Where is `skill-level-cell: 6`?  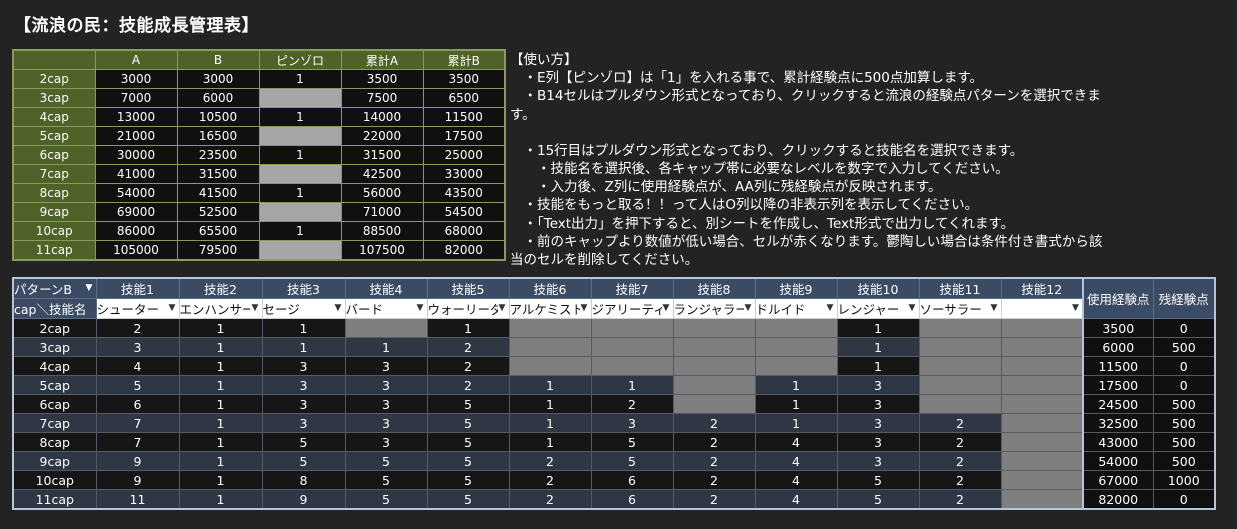 skill-level-cell: 6 is located at coordinates (632, 480).